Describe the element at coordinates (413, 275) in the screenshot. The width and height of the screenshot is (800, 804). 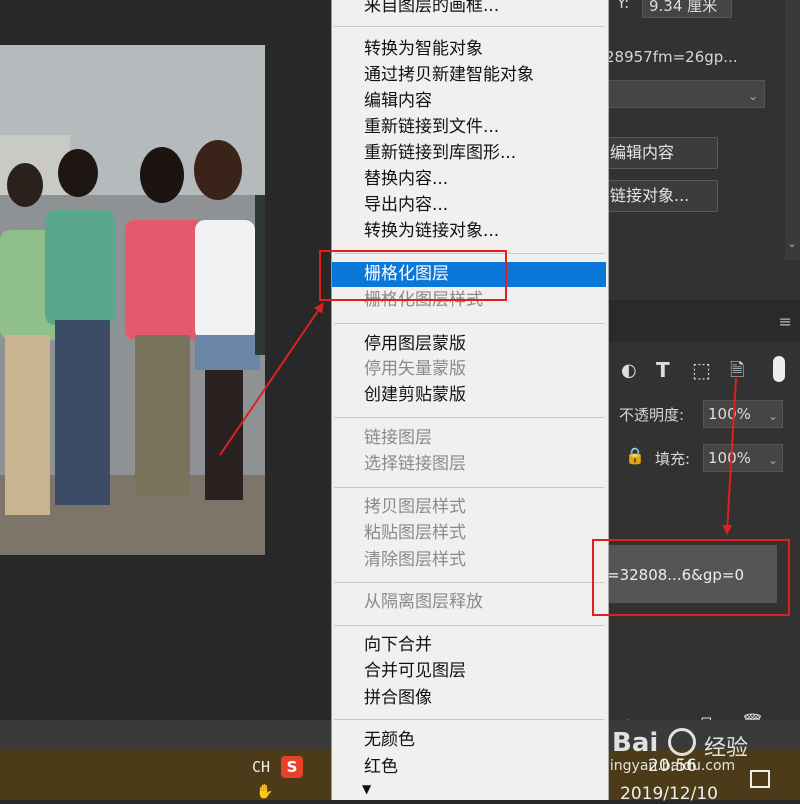
I see `highlight-box-rasterize` at that location.